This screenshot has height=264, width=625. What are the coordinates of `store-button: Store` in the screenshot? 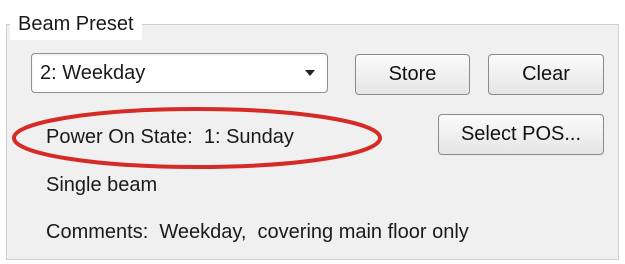 It's located at (412, 74).